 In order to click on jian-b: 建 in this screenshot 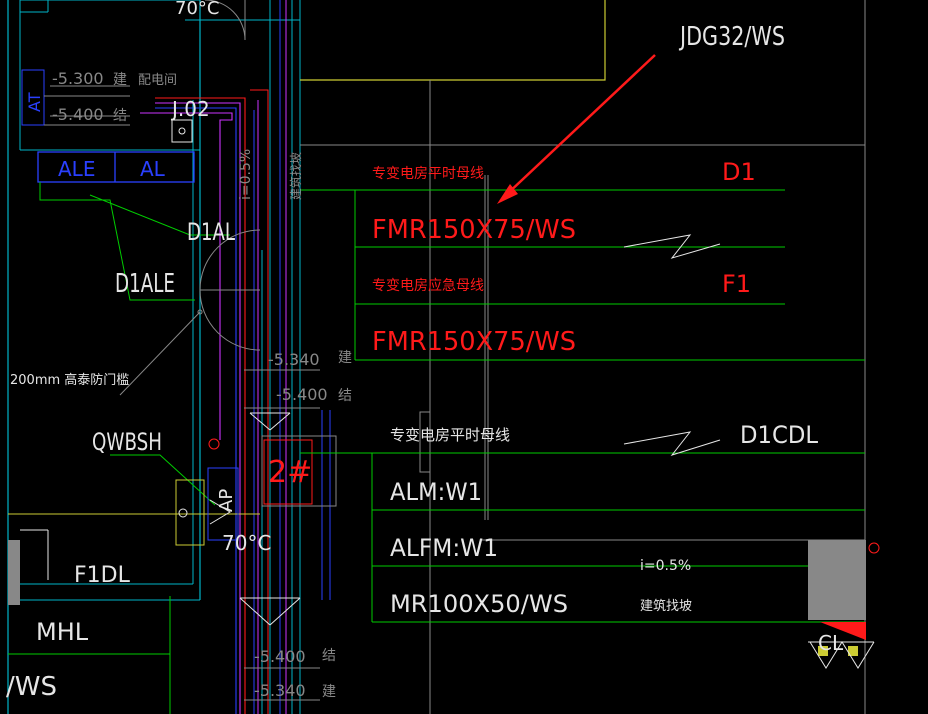, I will do `click(329, 692)`.